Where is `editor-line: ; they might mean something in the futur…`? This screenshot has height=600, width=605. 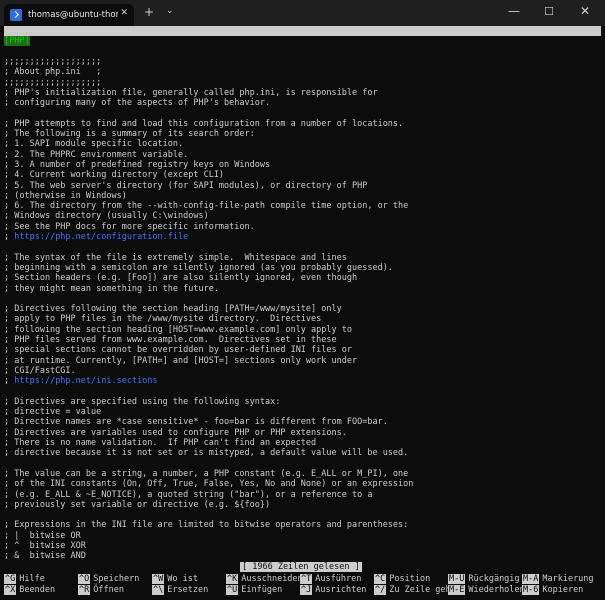
editor-line: ; they might mean something in the futur… is located at coordinates (111, 289).